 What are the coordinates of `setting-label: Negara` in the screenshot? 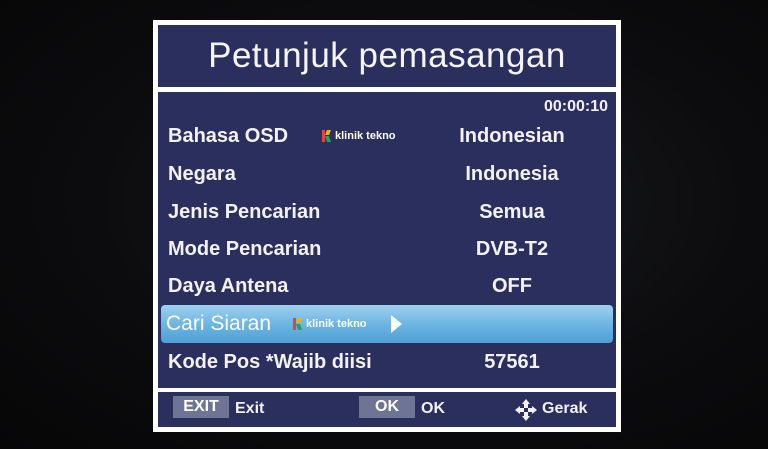 It's located at (202, 174).